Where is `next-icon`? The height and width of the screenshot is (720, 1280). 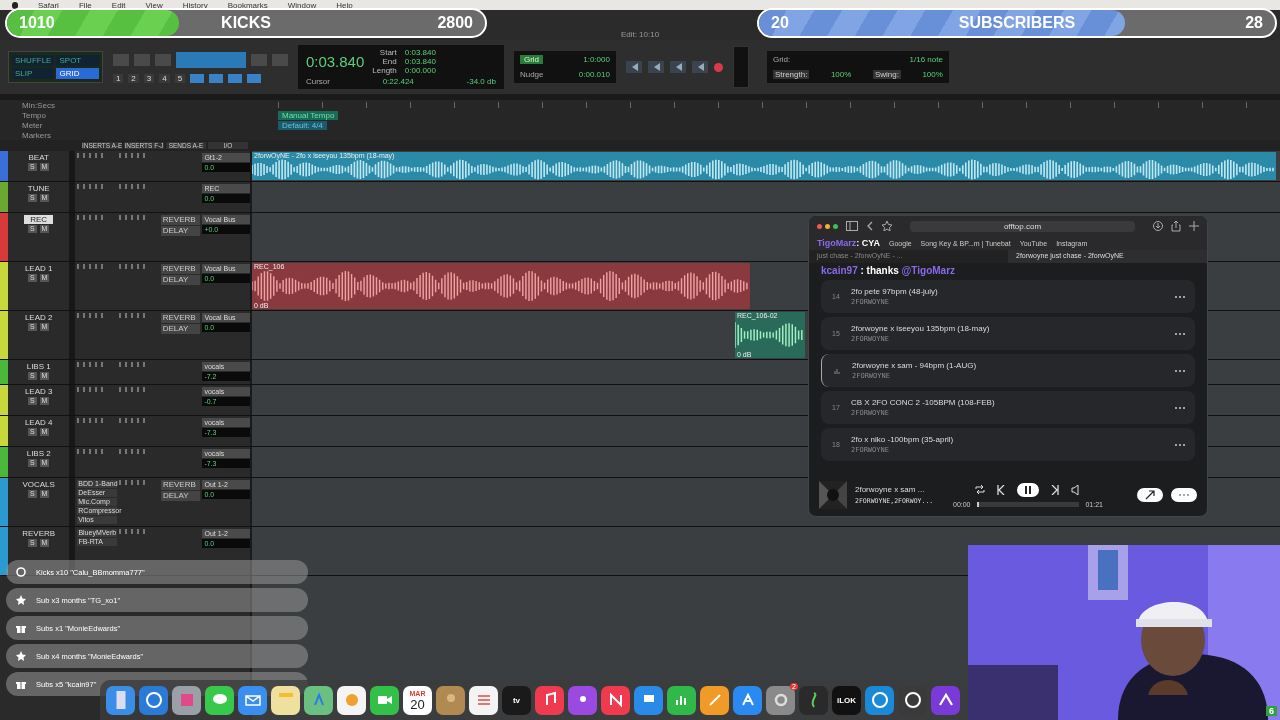
next-icon is located at coordinates (1055, 489).